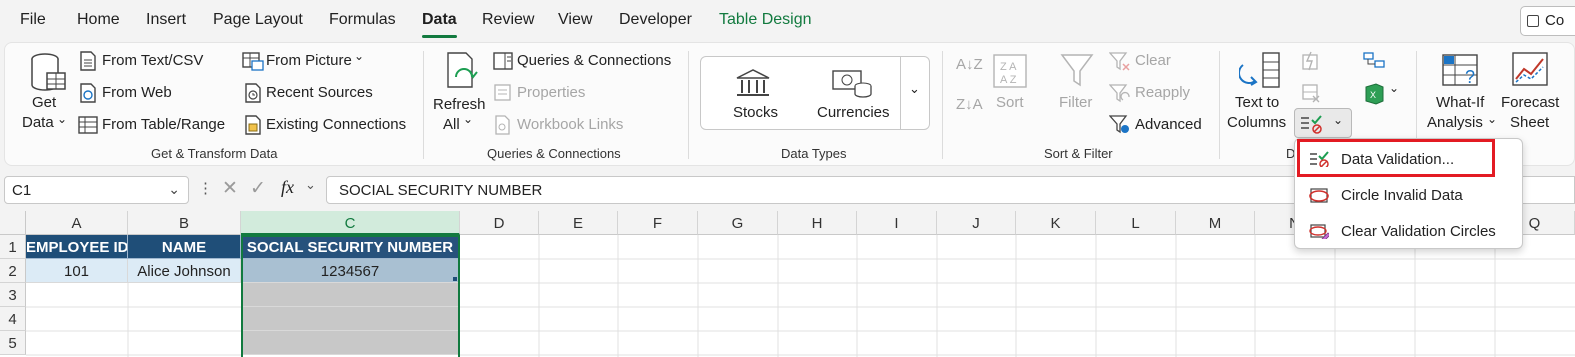 Image resolution: width=1575 pixels, height=357 pixels. I want to click on comment-icon, so click(1533, 21).